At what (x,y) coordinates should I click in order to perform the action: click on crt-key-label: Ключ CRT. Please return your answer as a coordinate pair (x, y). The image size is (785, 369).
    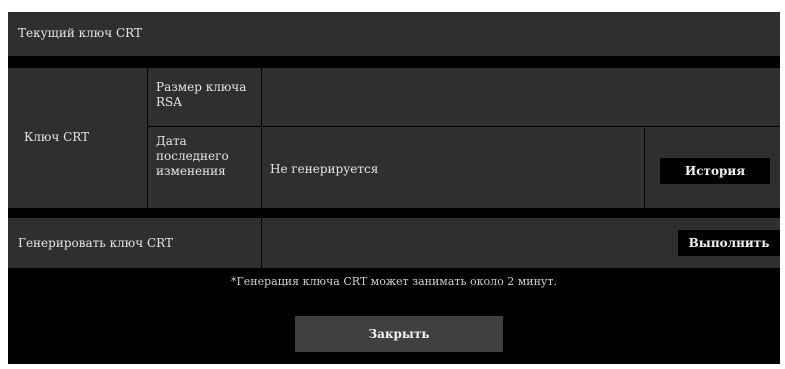
    Looking at the image, I should click on (57, 137).